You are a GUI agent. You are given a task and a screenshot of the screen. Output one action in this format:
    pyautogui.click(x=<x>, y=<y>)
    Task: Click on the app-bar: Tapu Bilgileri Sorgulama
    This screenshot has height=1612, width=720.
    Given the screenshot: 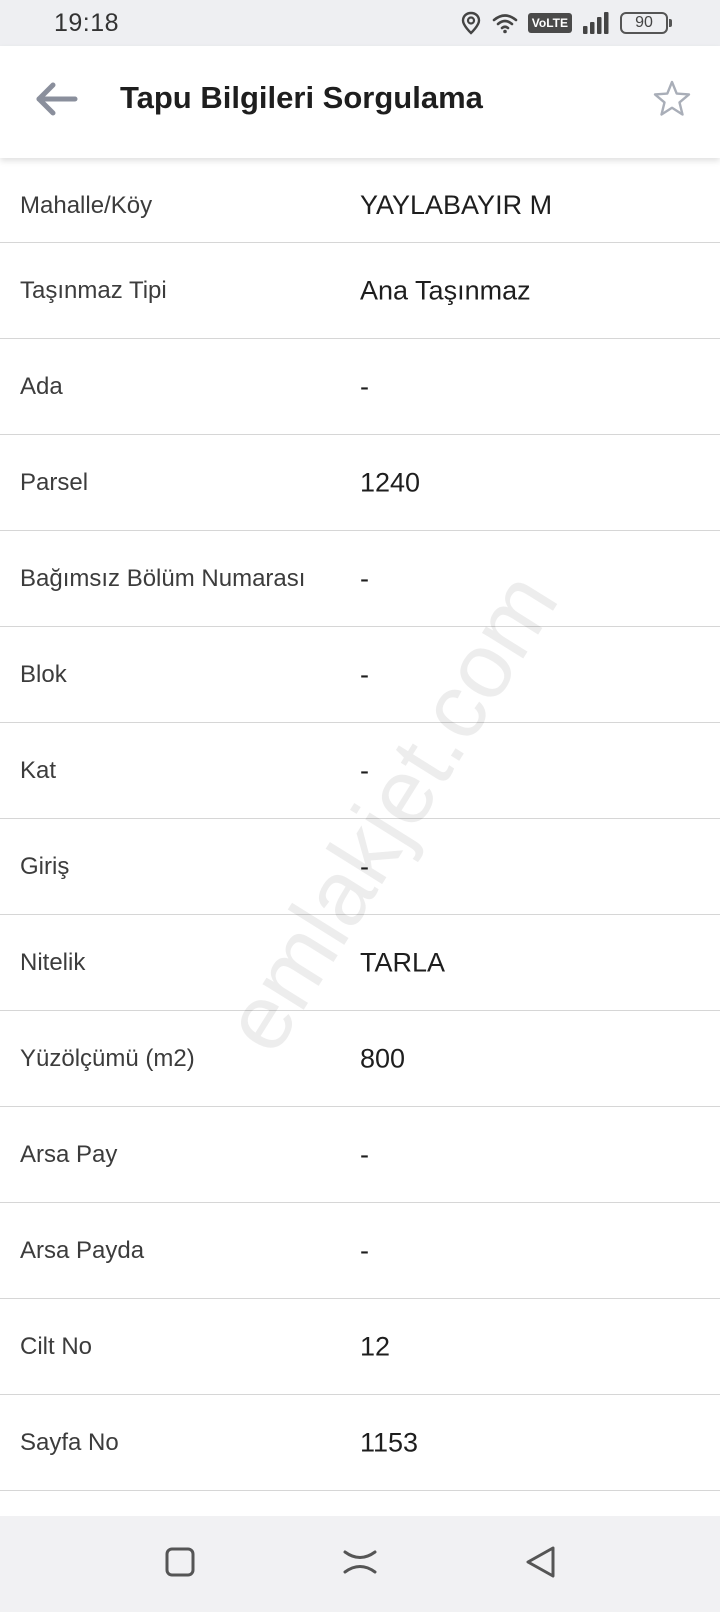 What is the action you would take?
    pyautogui.click(x=360, y=102)
    